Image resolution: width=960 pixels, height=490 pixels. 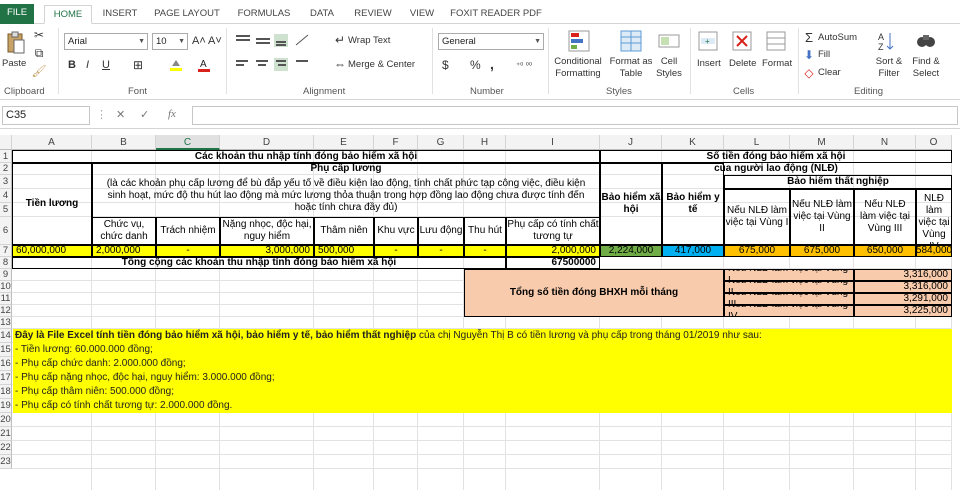 I want to click on row-header: 9, so click(x=6, y=275).